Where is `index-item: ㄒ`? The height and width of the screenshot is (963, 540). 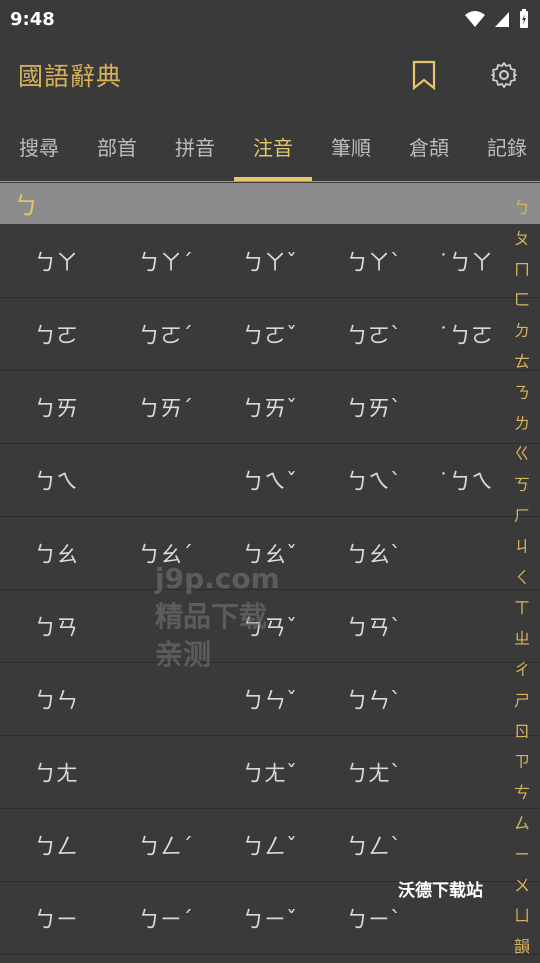 index-item: ㄒ is located at coordinates (522, 608).